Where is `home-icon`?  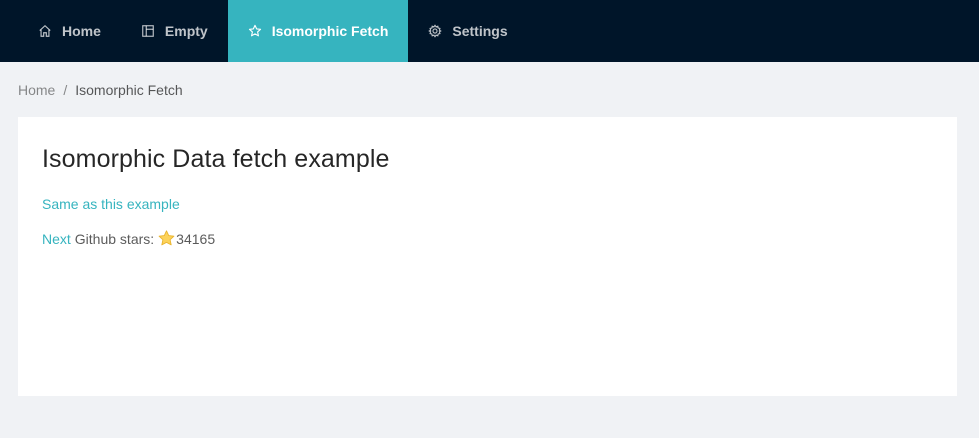 home-icon is located at coordinates (45, 31).